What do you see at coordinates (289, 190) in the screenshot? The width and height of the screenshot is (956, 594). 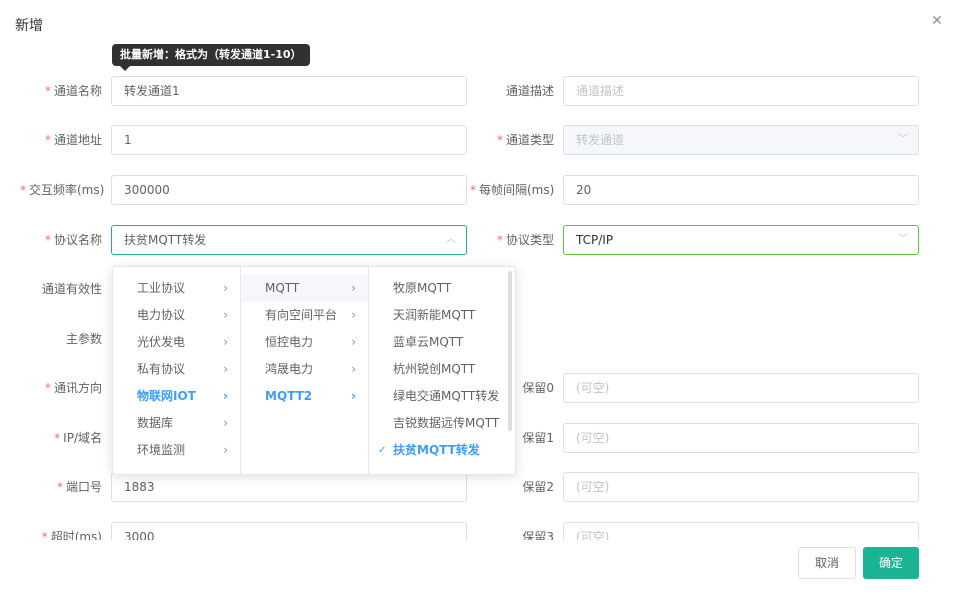 I see `interact-freq-input: 300000` at bounding box center [289, 190].